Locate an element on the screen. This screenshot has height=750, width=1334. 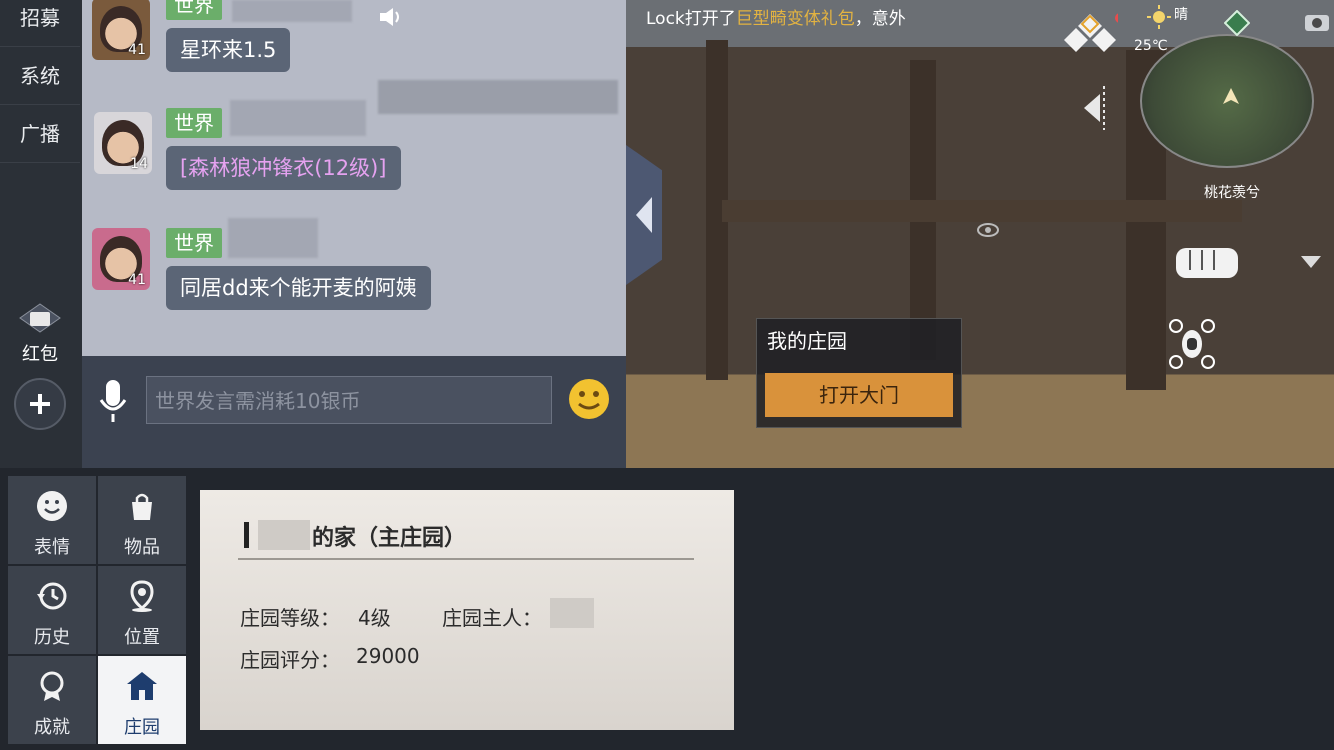
item-link-bubble: [森林狼冲锋衣(12级)] is located at coordinates (283, 168).